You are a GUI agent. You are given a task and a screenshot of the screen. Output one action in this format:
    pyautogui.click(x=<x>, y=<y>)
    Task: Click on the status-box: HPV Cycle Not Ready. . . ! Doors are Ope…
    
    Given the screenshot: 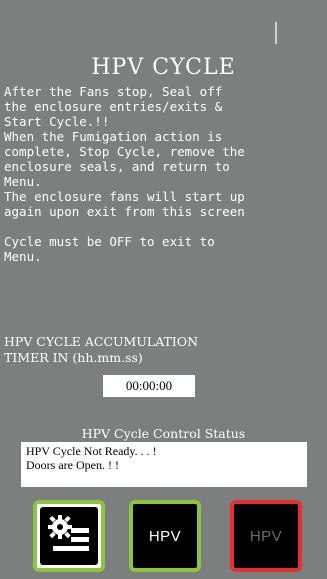 What is the action you would take?
    pyautogui.click(x=164, y=464)
    